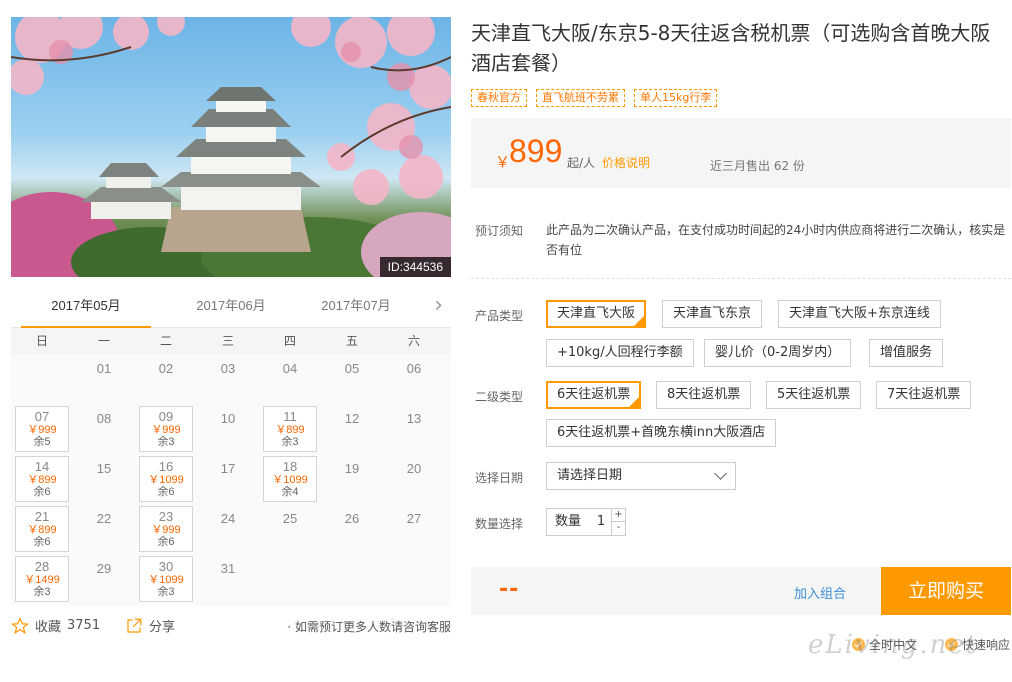 This screenshot has width=1012, height=682. What do you see at coordinates (438, 306) in the screenshot?
I see `chevron-right-icon: ›` at bounding box center [438, 306].